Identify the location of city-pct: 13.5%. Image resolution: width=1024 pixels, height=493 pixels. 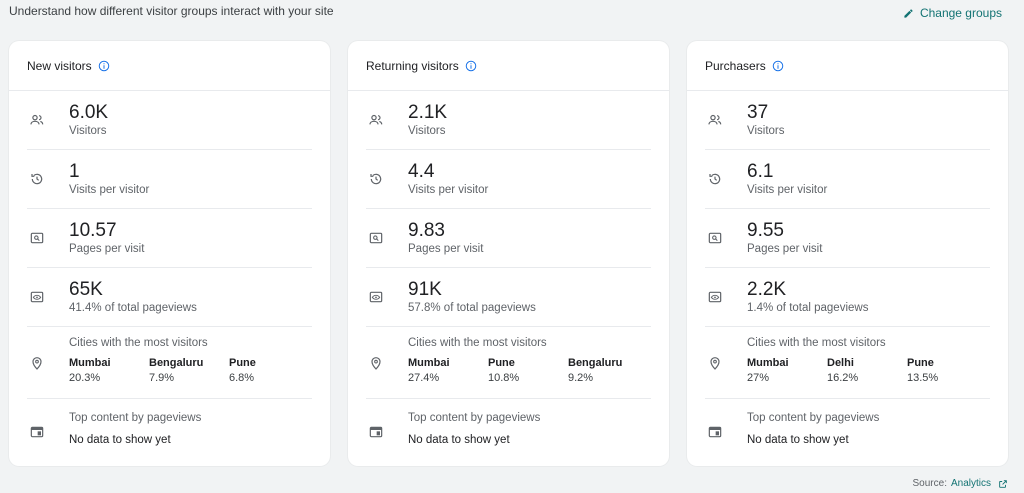
(923, 378).